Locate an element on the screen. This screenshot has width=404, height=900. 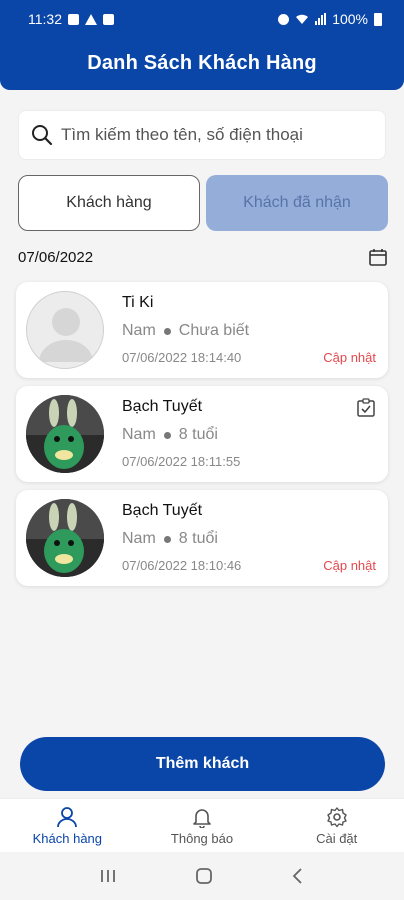
tab-customers: Khách hàng is located at coordinates (109, 203).